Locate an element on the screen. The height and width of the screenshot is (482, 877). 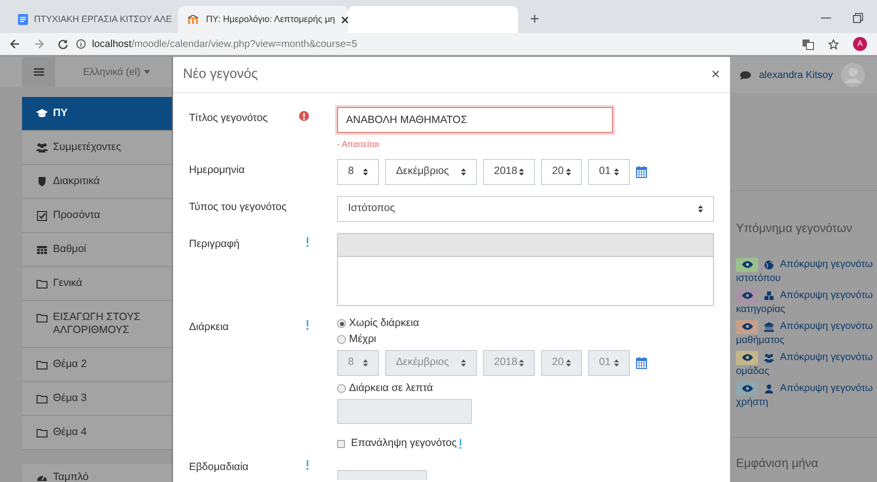
field-label: Τύπος του γεγονότος is located at coordinates (238, 207).